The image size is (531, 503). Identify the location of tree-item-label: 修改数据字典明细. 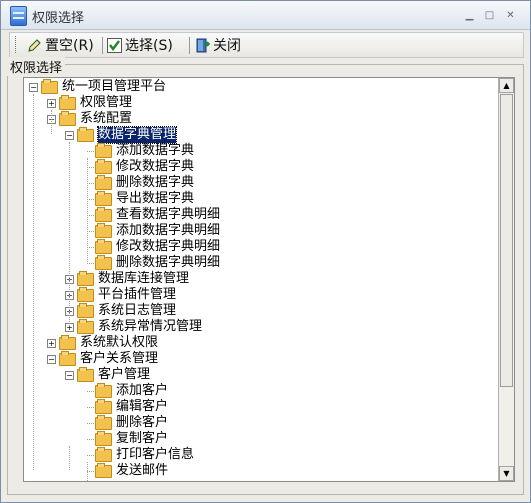
(168, 246).